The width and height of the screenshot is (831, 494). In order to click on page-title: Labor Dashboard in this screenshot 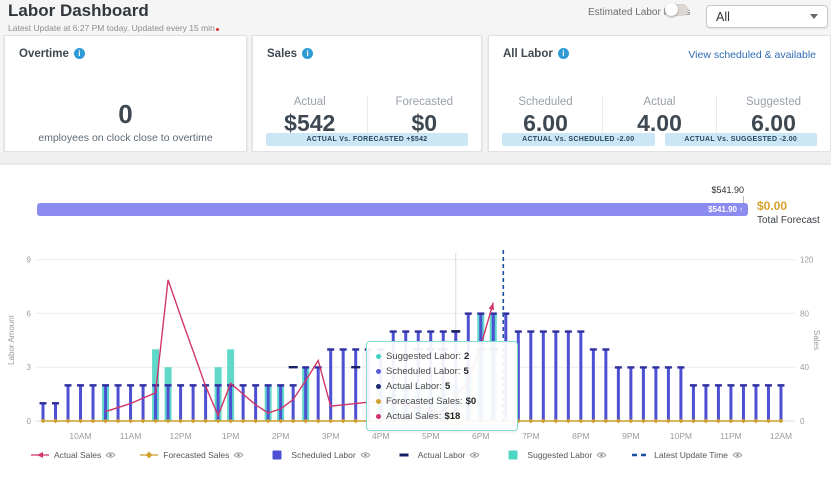, I will do `click(78, 10)`.